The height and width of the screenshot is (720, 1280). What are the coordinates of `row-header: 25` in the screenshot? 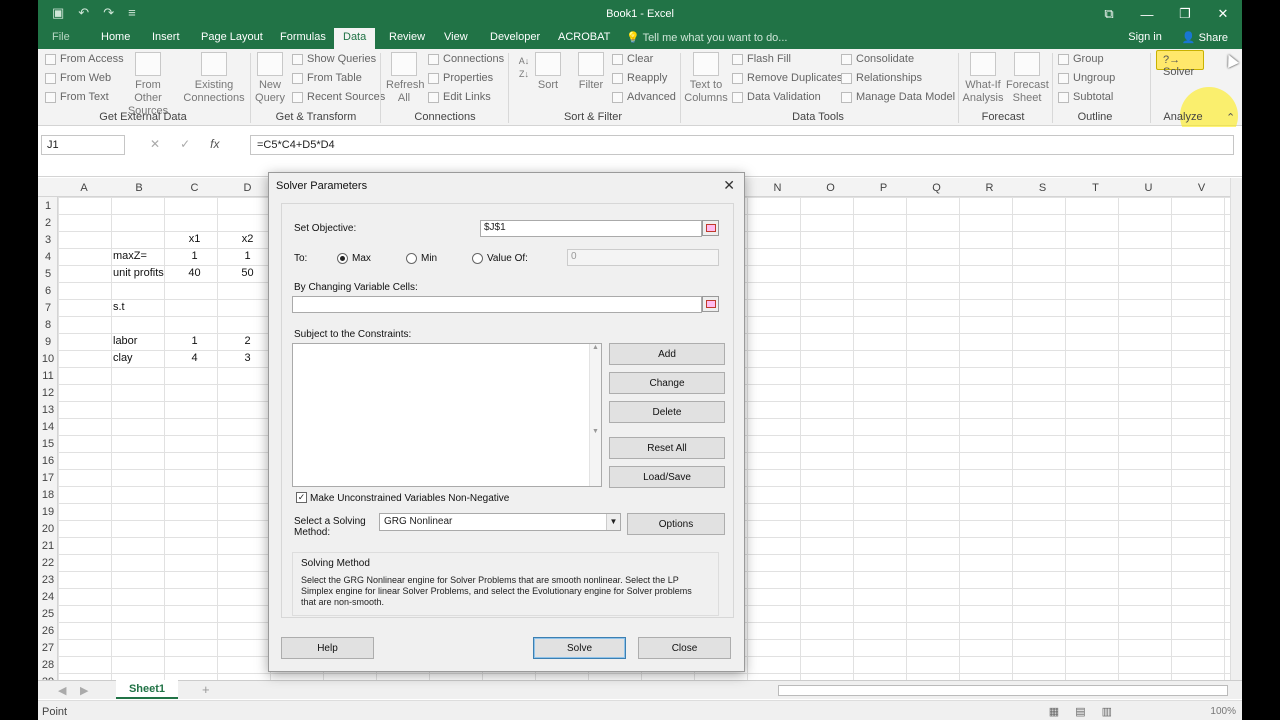 It's located at (48, 614).